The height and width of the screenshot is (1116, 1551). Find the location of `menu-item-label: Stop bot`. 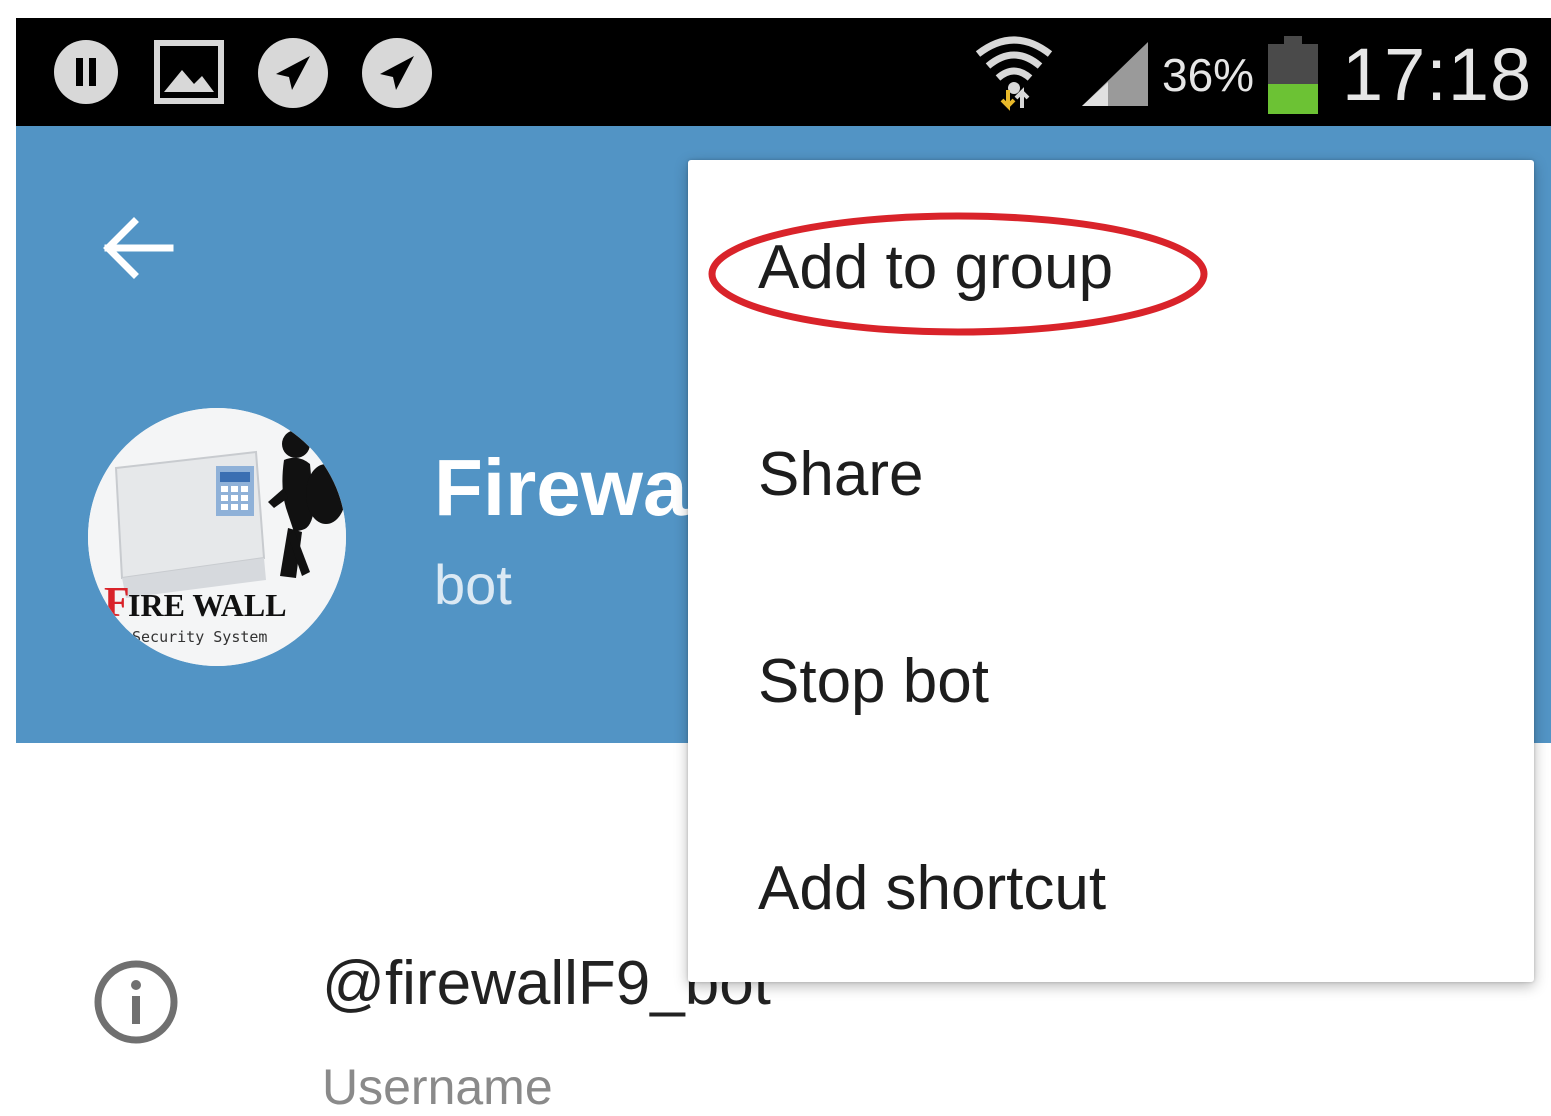

menu-item-label: Stop bot is located at coordinates (873, 681).